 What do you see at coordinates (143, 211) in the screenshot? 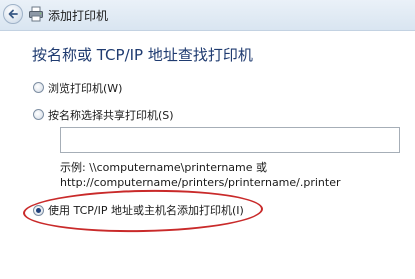
I see `red-highlight-annotation` at bounding box center [143, 211].